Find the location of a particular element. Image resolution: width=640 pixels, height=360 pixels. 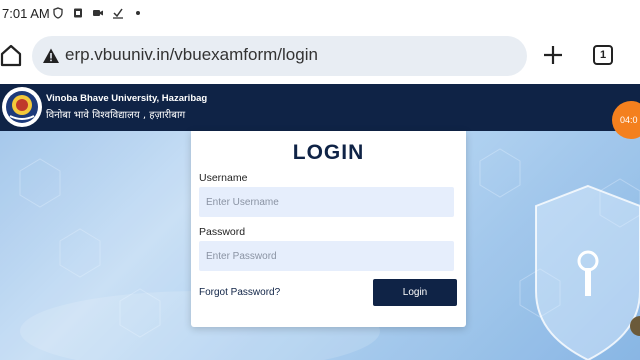

login-title: LOGIN is located at coordinates (328, 152).